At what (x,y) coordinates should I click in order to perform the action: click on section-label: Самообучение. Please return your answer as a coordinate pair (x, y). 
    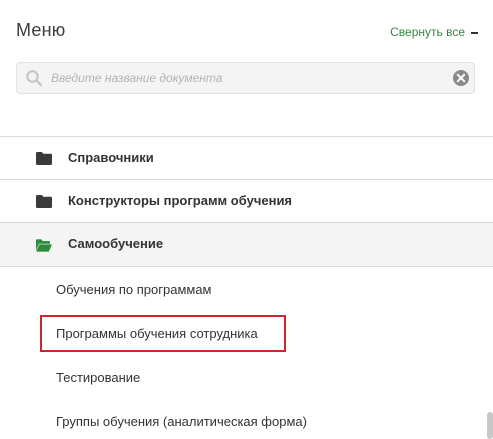
    Looking at the image, I should click on (116, 243).